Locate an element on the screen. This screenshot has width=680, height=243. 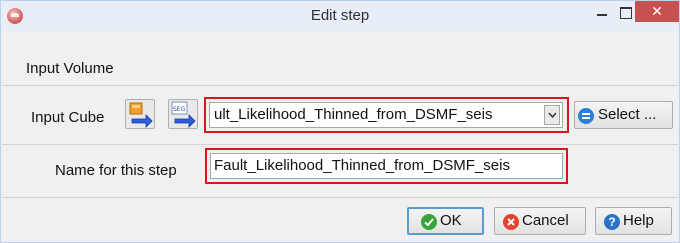
close-button: ✕ is located at coordinates (657, 11).